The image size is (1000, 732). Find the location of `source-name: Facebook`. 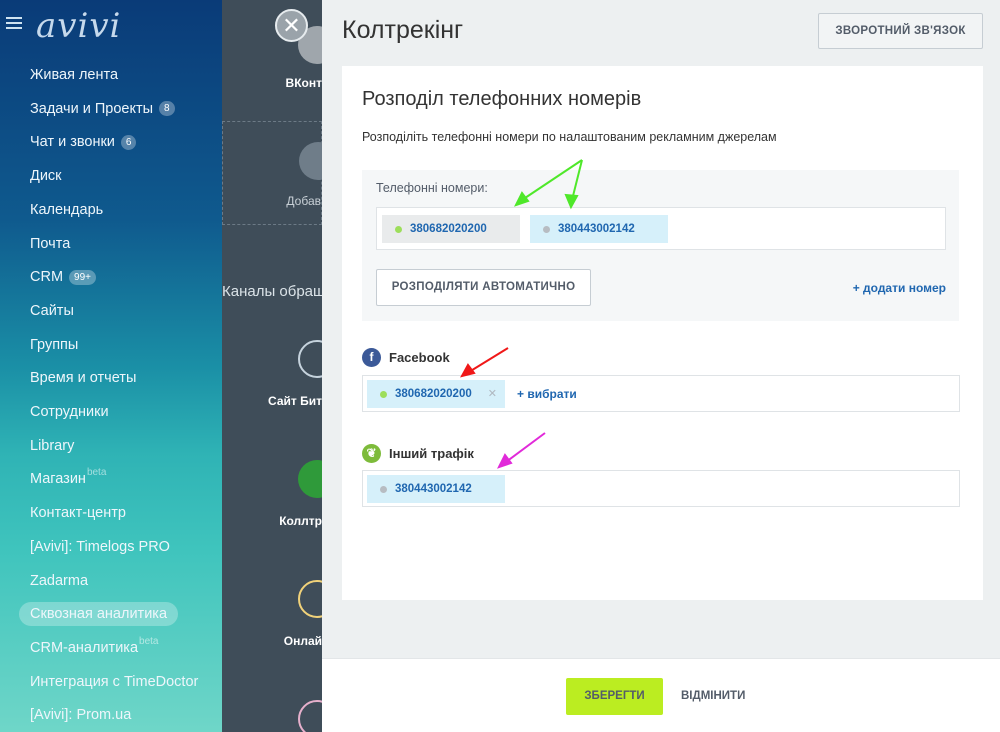

source-name: Facebook is located at coordinates (419, 357).